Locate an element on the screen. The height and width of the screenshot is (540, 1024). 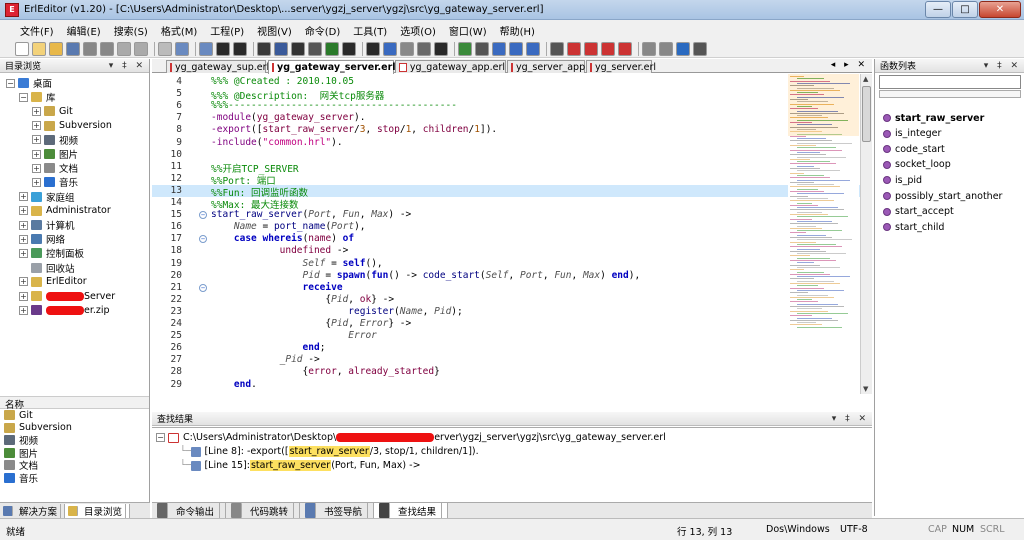
tree-item: + Administrator is located at coordinates (65, 211).